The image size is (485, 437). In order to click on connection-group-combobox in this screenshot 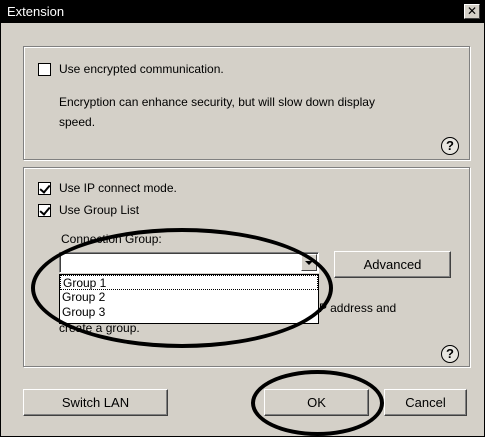, I will do `click(189, 262)`.